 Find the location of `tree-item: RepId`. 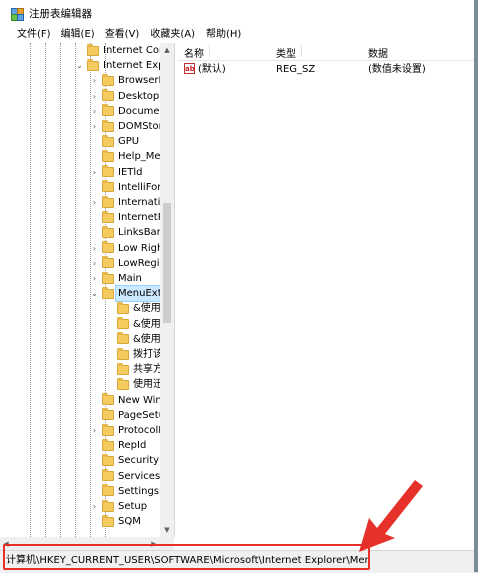

tree-item: RepId is located at coordinates (118, 445).